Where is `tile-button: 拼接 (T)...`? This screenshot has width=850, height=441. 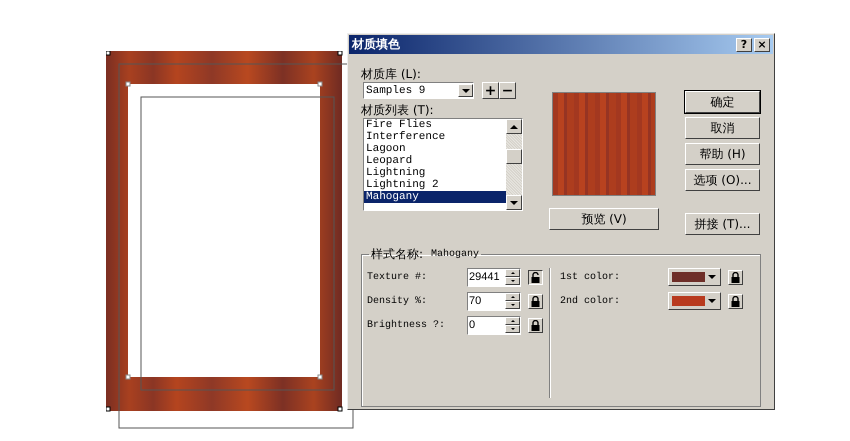
tile-button: 拼接 (T)... is located at coordinates (722, 224).